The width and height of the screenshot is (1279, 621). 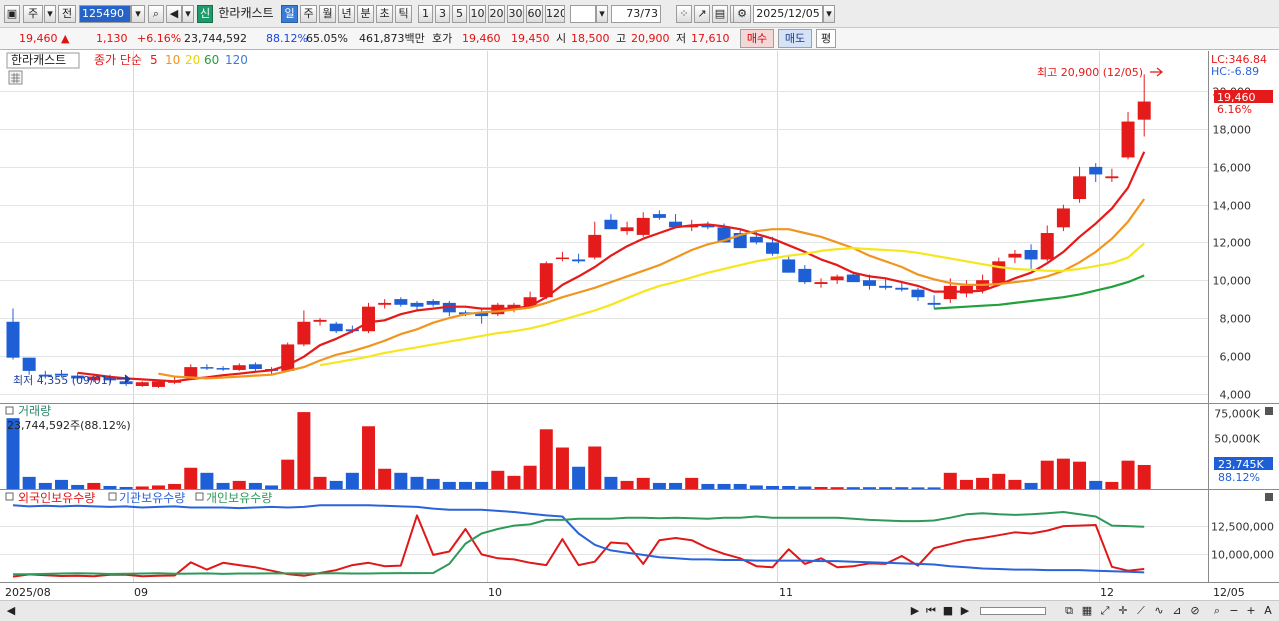 I want to click on sell-button: 매도, so click(x=795, y=38).